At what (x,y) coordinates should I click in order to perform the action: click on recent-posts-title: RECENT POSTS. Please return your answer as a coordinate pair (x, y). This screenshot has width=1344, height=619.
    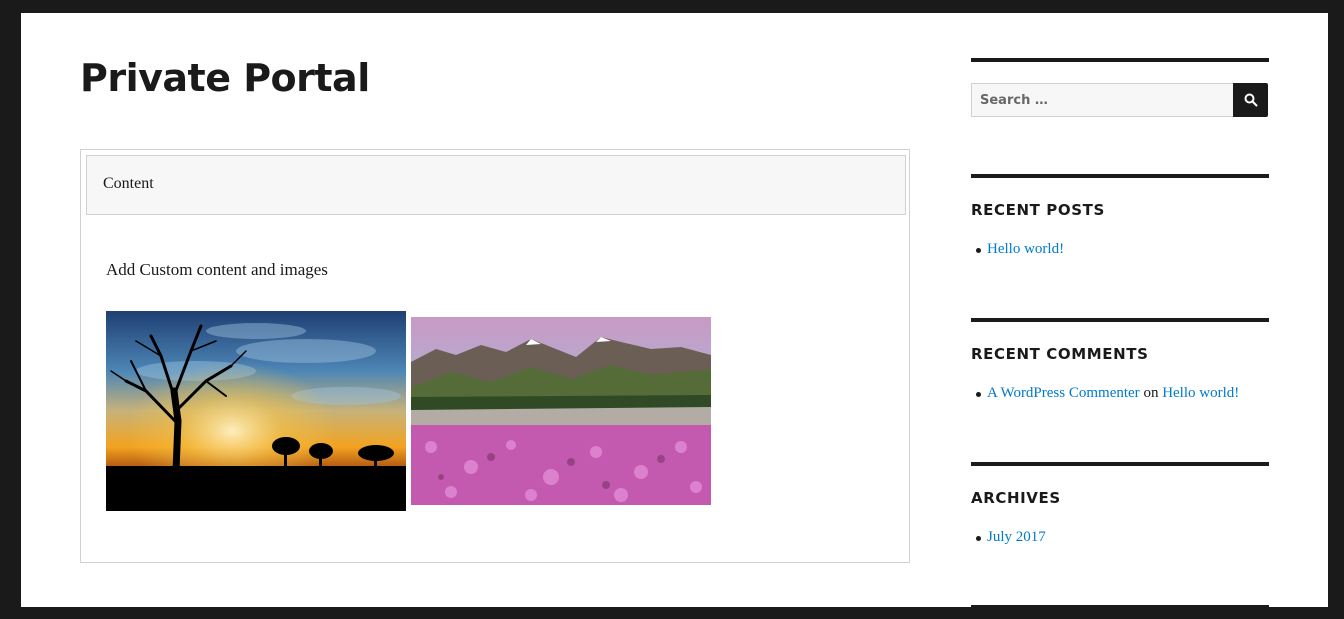
    Looking at the image, I should click on (1038, 210).